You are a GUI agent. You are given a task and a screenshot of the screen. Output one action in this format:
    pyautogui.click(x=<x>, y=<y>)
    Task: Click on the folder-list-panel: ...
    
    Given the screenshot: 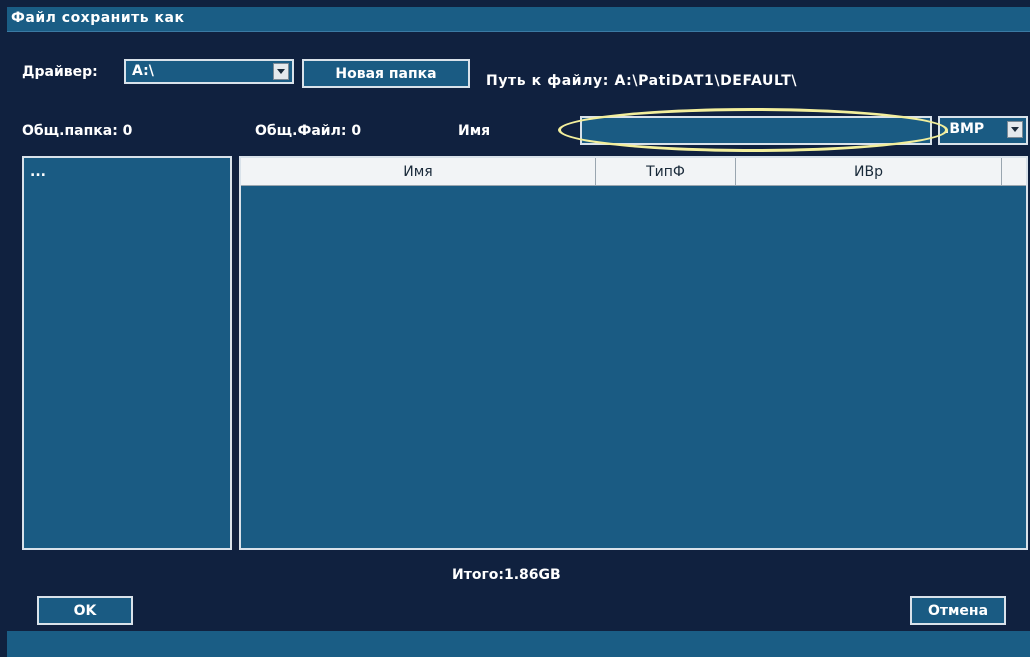 What is the action you would take?
    pyautogui.click(x=127, y=353)
    